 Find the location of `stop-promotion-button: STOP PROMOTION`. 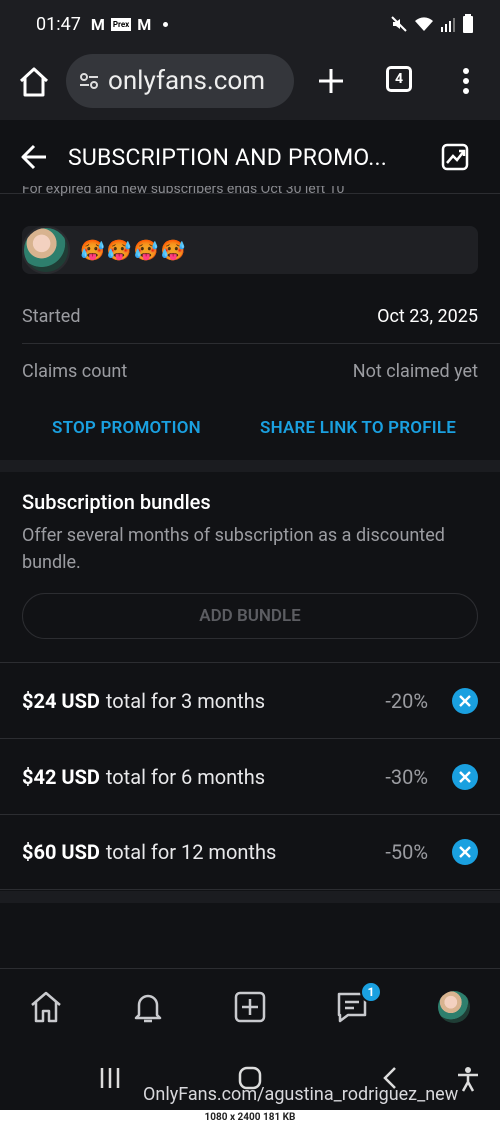

stop-promotion-button: STOP PROMOTION is located at coordinates (126, 428).